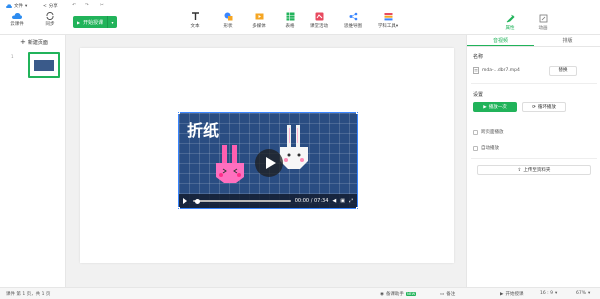  I want to click on activity-icon, so click(319, 16).